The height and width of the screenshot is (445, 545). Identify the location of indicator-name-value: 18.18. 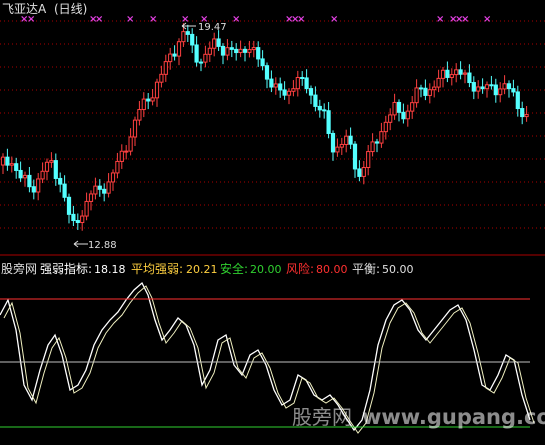
(110, 269).